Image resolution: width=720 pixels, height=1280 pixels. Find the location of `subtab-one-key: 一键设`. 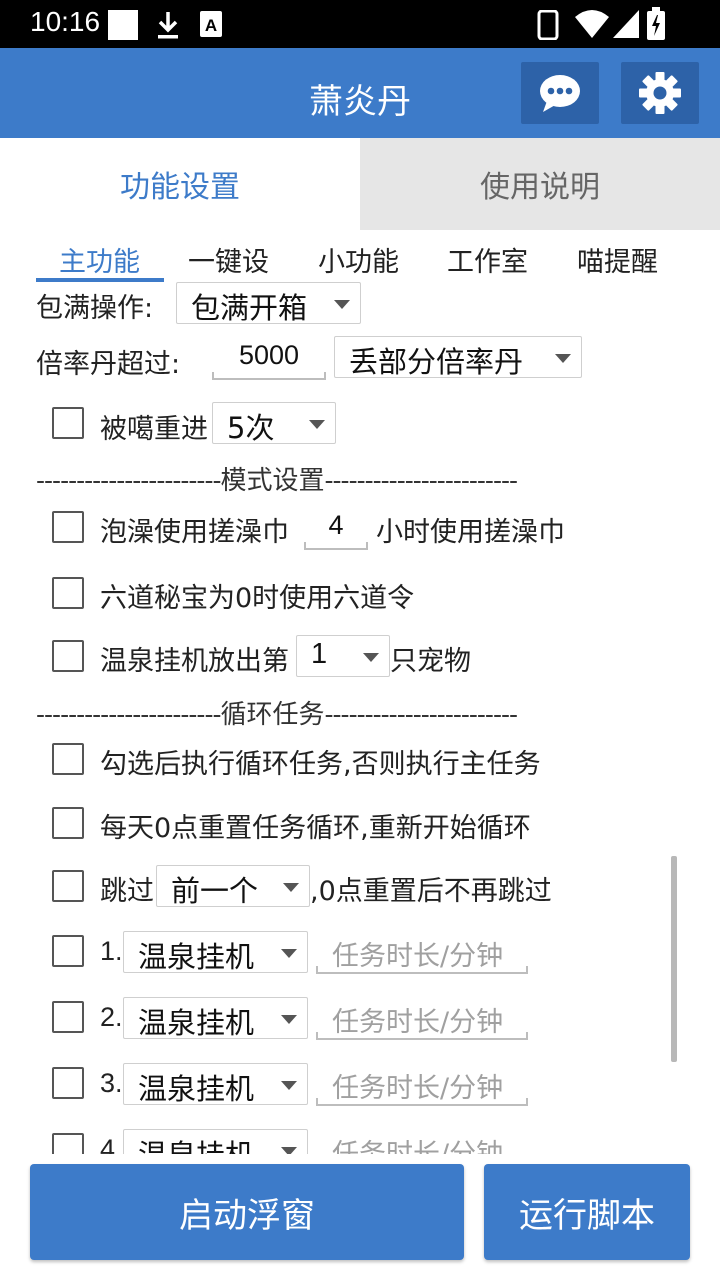

subtab-one-key: 一键设 is located at coordinates (228, 259).